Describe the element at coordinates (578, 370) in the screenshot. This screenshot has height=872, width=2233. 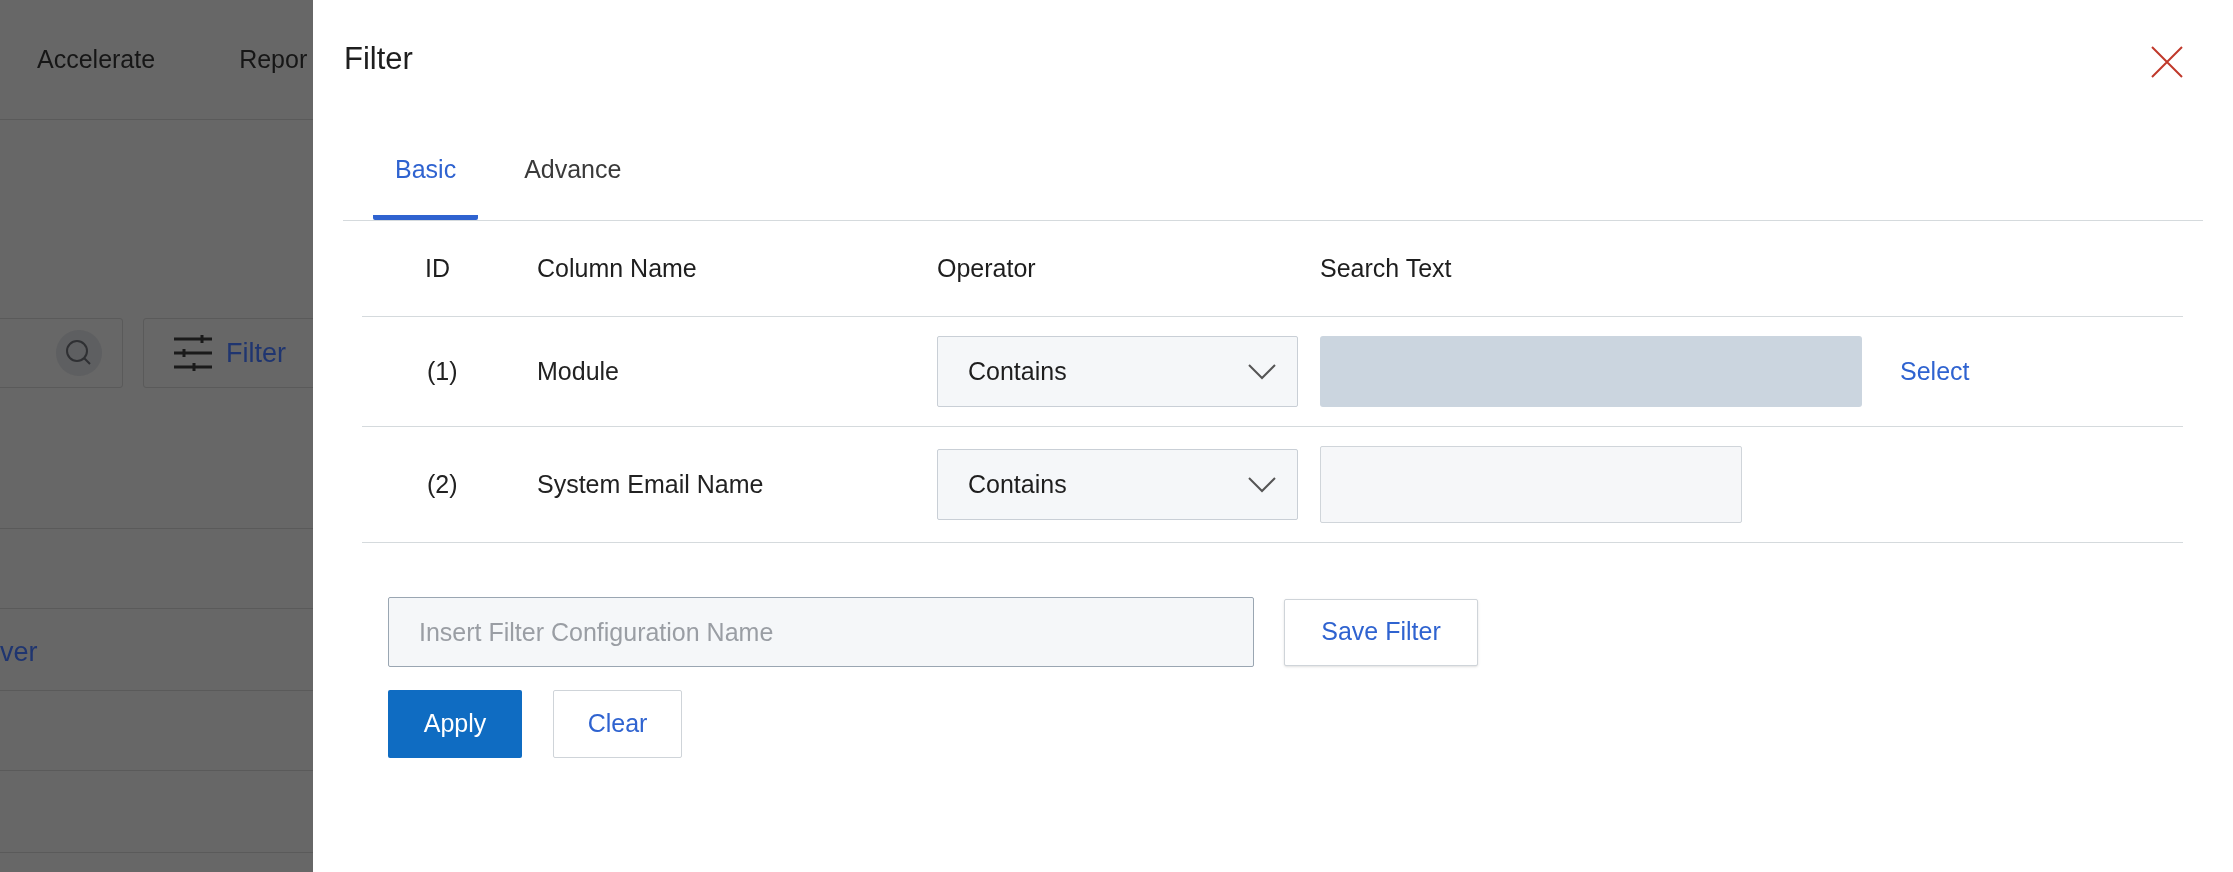
I see `table-cell: Module` at that location.